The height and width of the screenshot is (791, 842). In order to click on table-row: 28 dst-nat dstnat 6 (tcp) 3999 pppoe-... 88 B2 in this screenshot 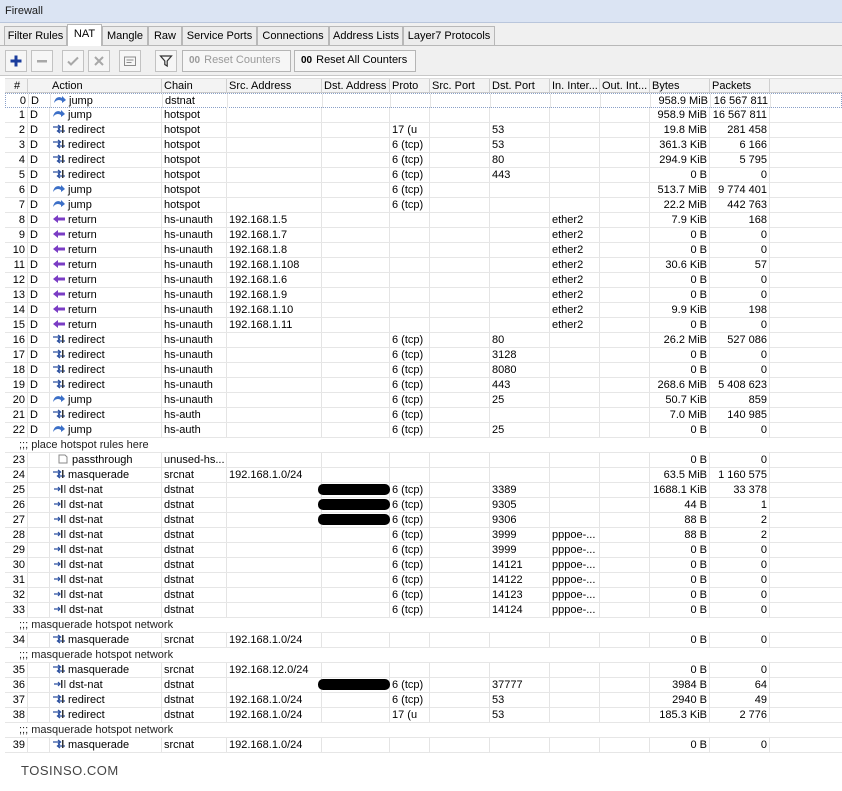, I will do `click(423, 535)`.